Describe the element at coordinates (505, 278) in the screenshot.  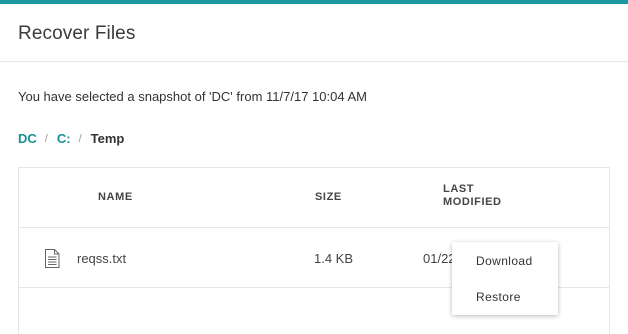
I see `file-context-menu: Download Restore` at that location.